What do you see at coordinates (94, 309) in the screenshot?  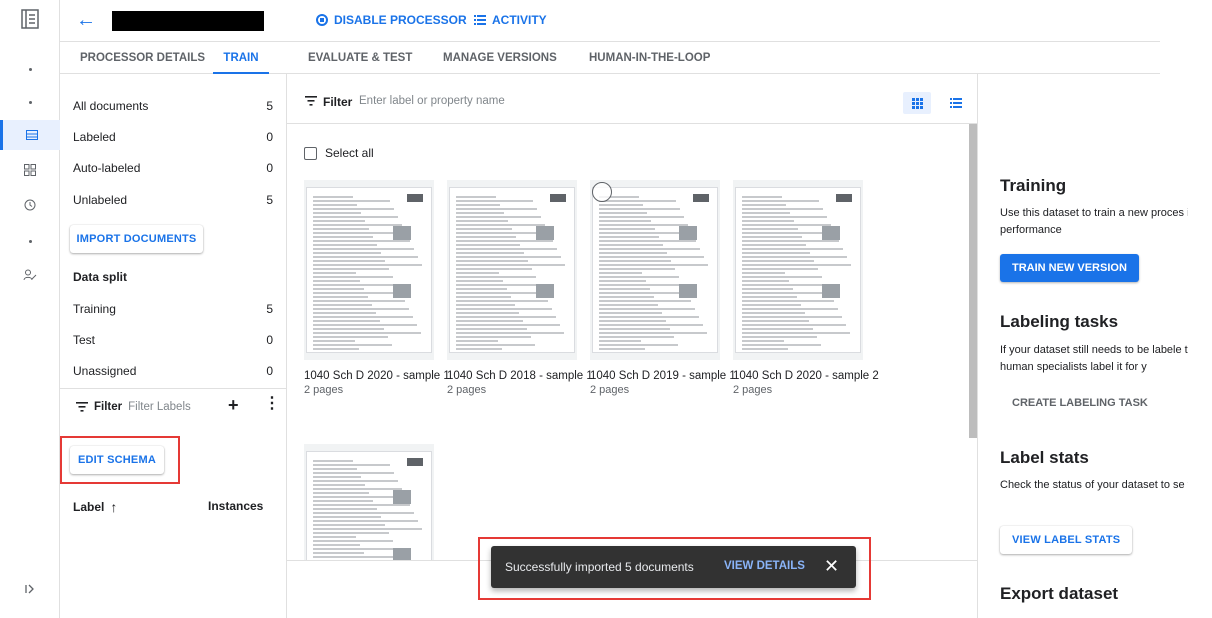 I see `split-label: Training` at bounding box center [94, 309].